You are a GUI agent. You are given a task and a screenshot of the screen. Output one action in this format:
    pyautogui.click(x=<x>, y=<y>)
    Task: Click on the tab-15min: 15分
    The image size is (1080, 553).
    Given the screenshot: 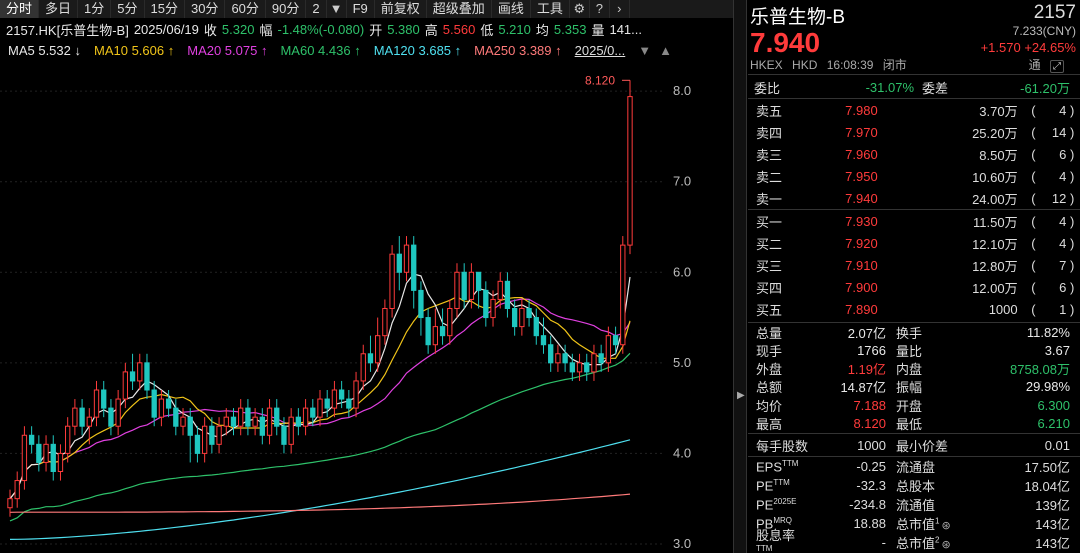 What is the action you would take?
    pyautogui.click(x=165, y=9)
    